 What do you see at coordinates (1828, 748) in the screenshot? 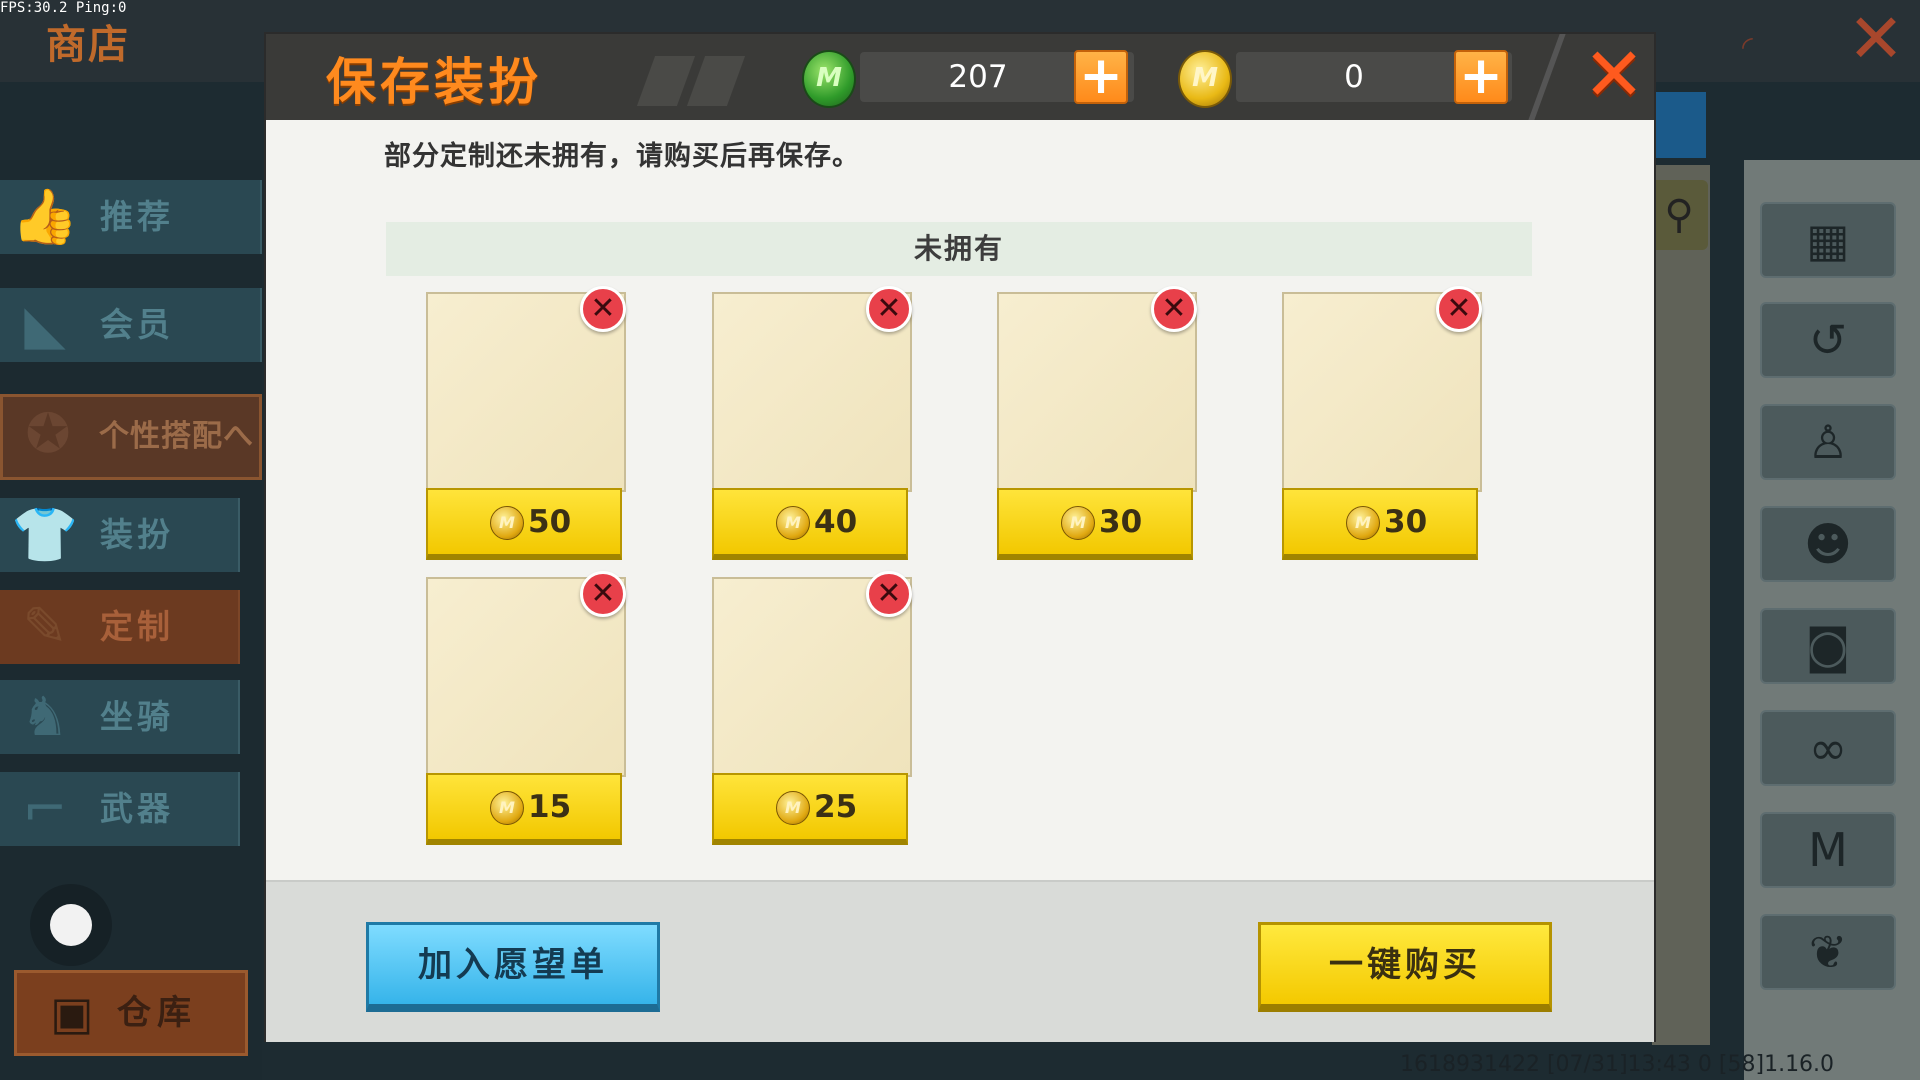
I see `mask-icon: ∞` at bounding box center [1828, 748].